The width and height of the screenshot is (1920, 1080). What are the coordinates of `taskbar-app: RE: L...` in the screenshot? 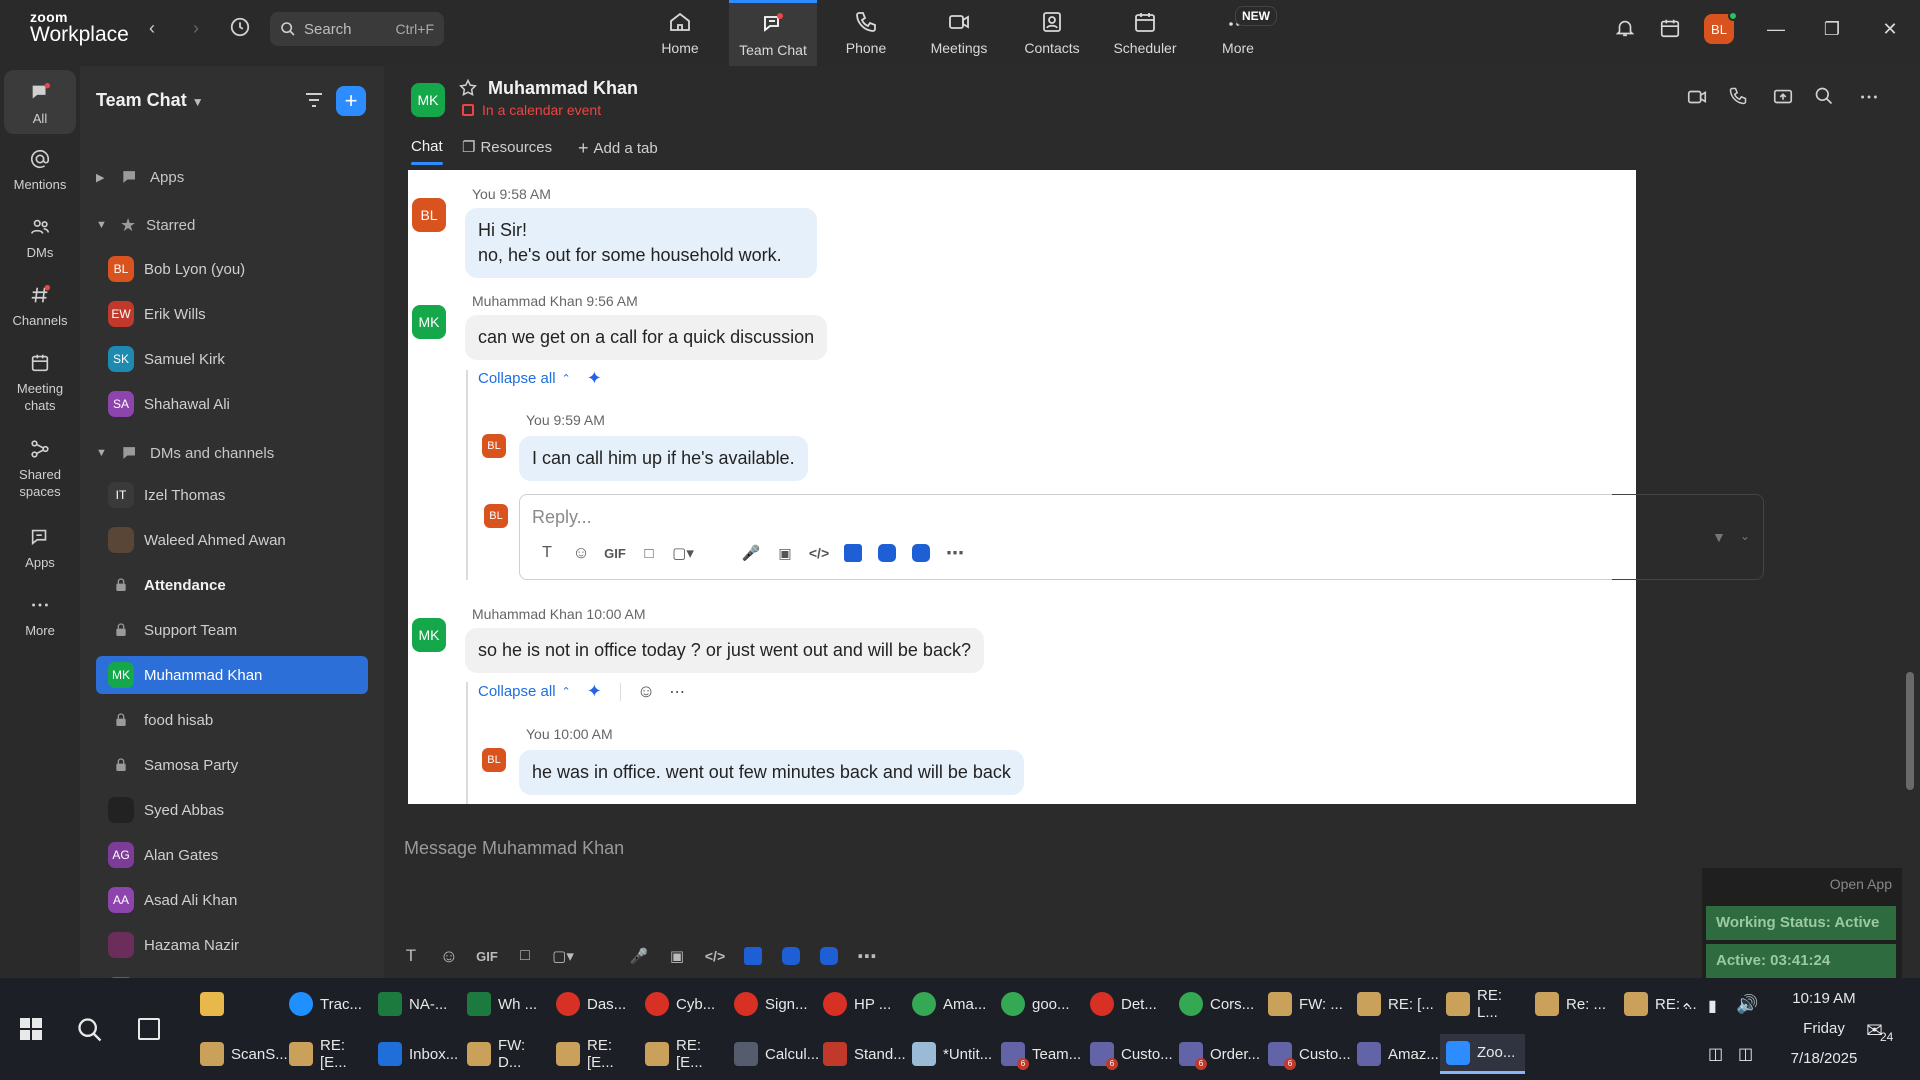 It's located at (1482, 1004).